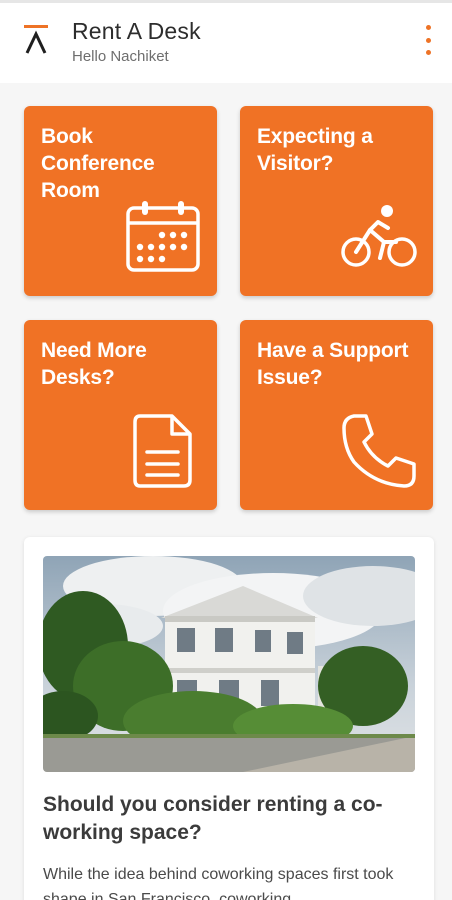 The image size is (452, 900). What do you see at coordinates (163, 236) in the screenshot?
I see `calendar-icon` at bounding box center [163, 236].